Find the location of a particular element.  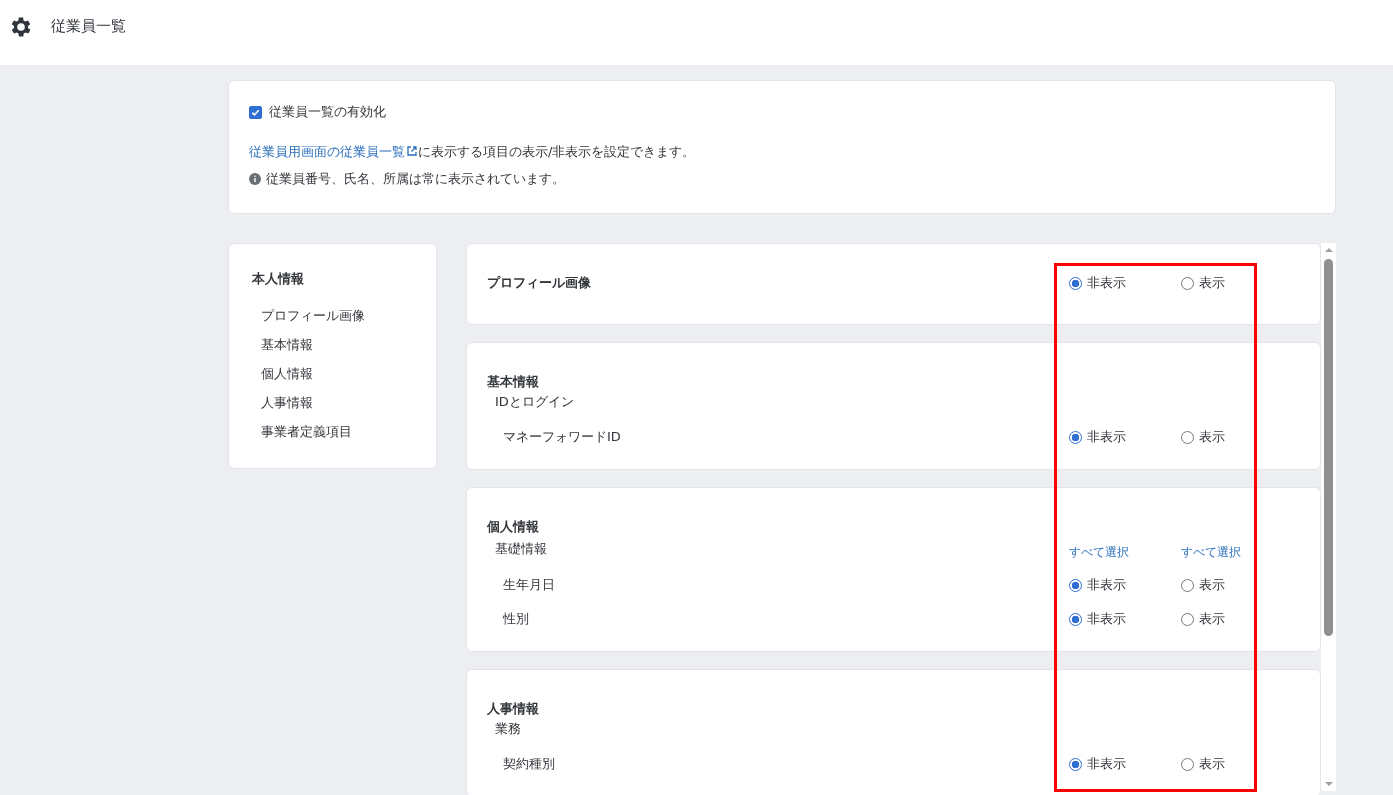

description-text: 従業員用画面の従業員一覧 に表示する項目の表示/非表示を設定できます。 is located at coordinates (473, 152).